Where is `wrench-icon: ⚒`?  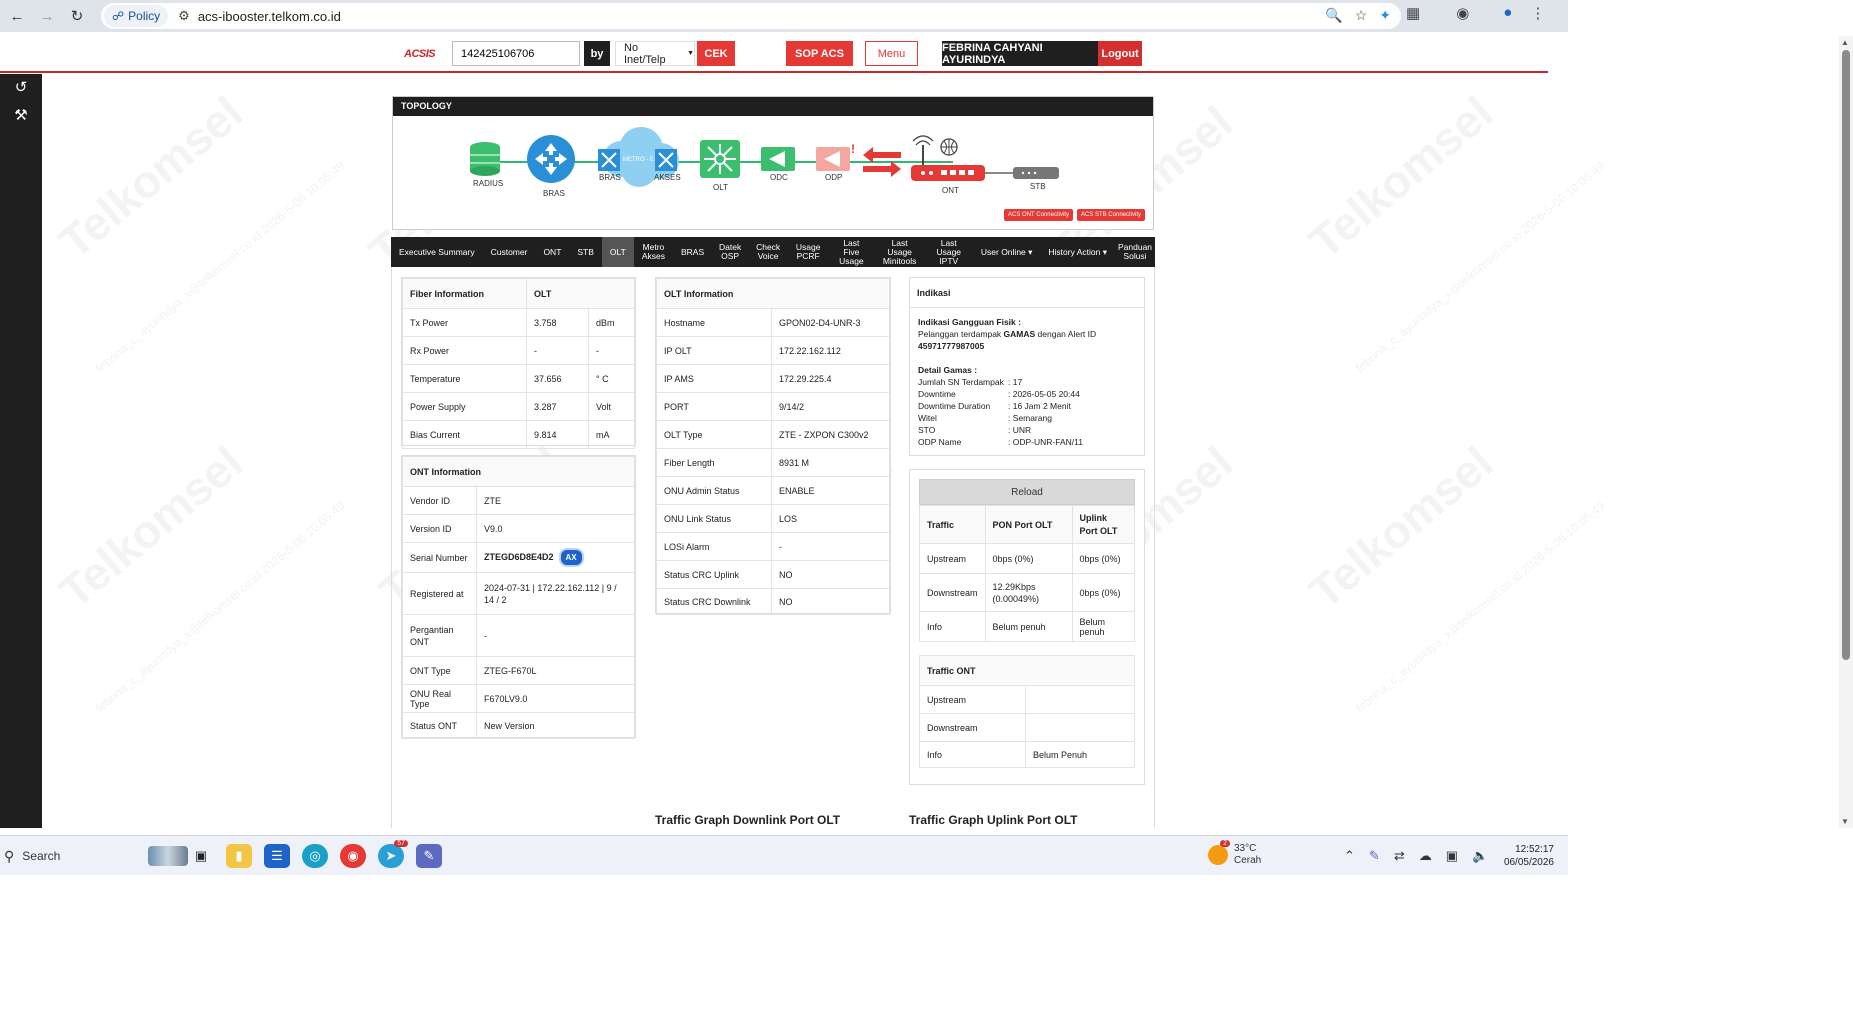 wrench-icon: ⚒ is located at coordinates (21, 116).